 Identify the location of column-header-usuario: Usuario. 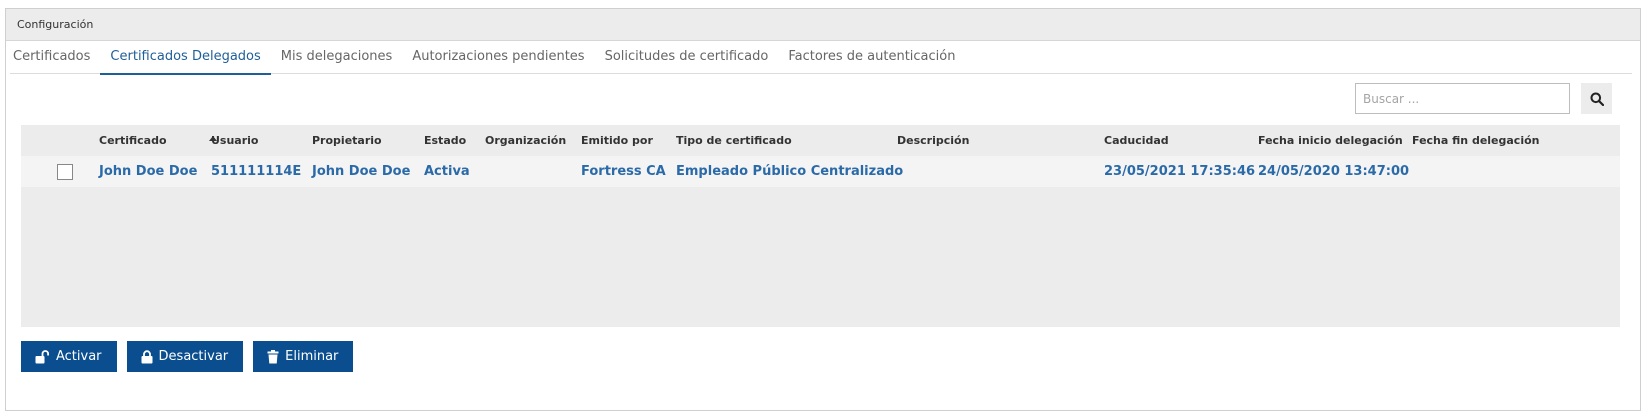
(235, 140).